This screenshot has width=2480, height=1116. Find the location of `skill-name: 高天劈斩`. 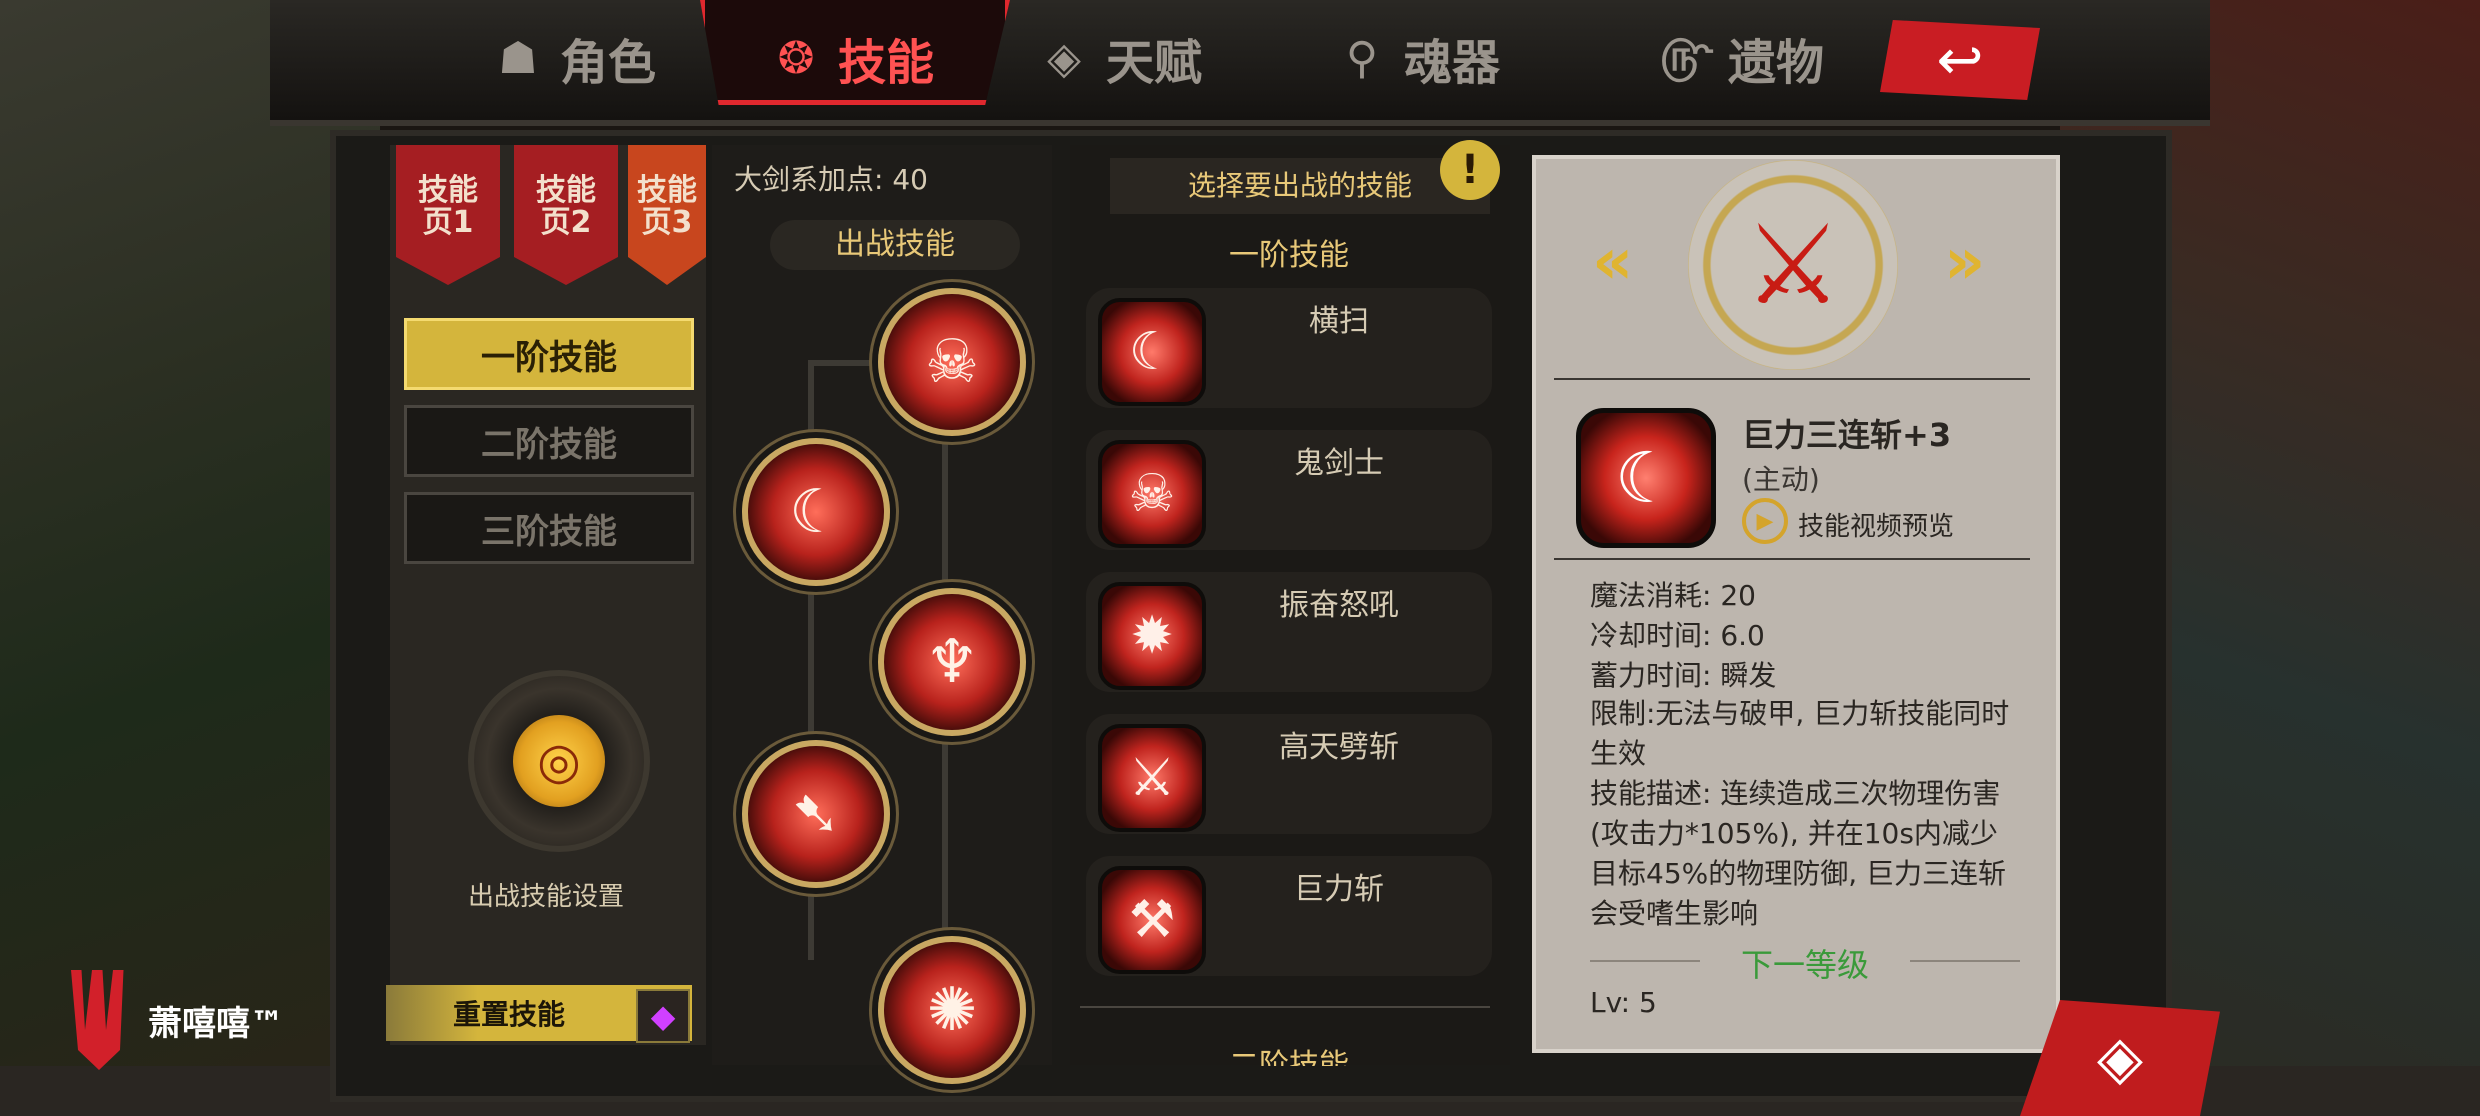

skill-name: 高天劈斩 is located at coordinates (1339, 747).